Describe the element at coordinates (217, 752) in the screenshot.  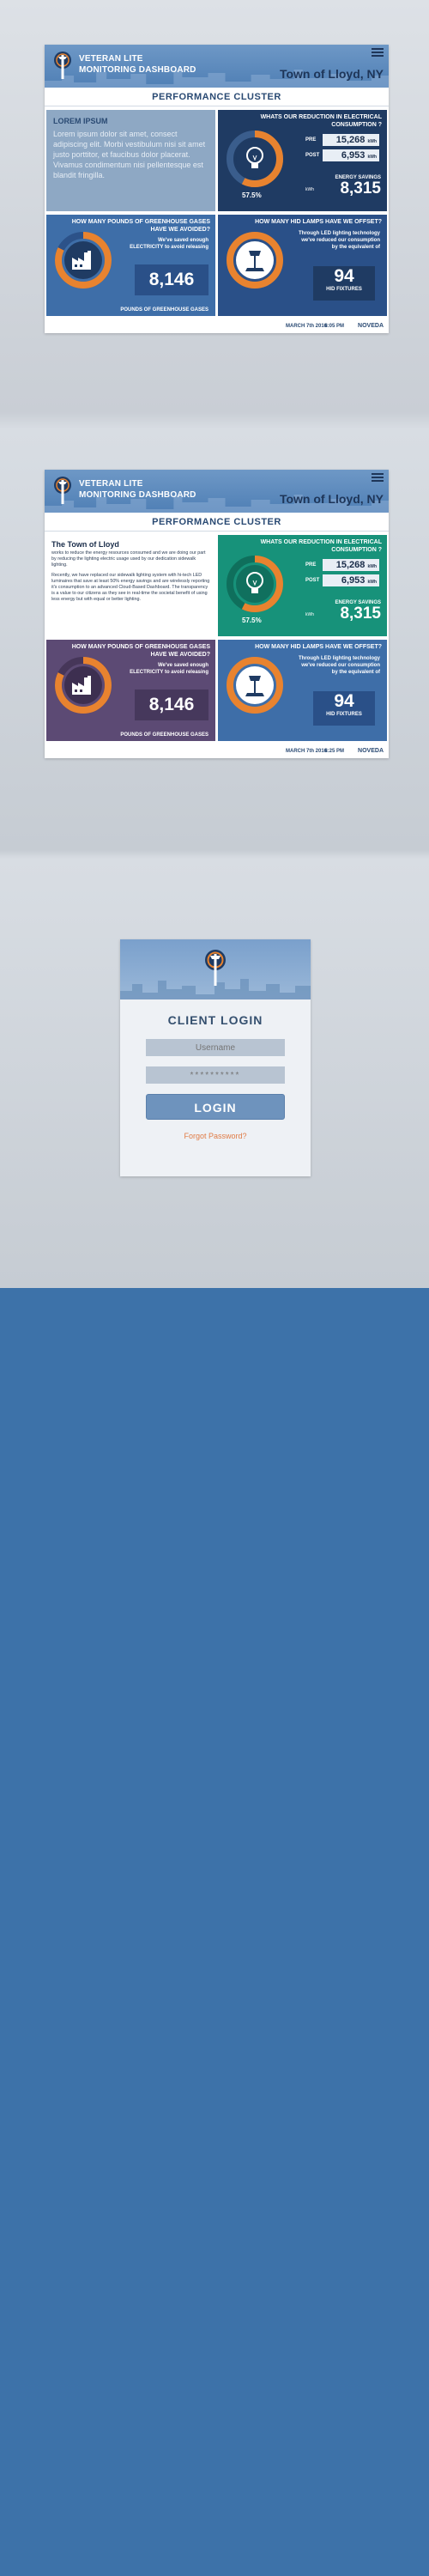
I see `dashboard-footer: MARCH 7th 2016 8:25 PM NOVEDA` at that location.